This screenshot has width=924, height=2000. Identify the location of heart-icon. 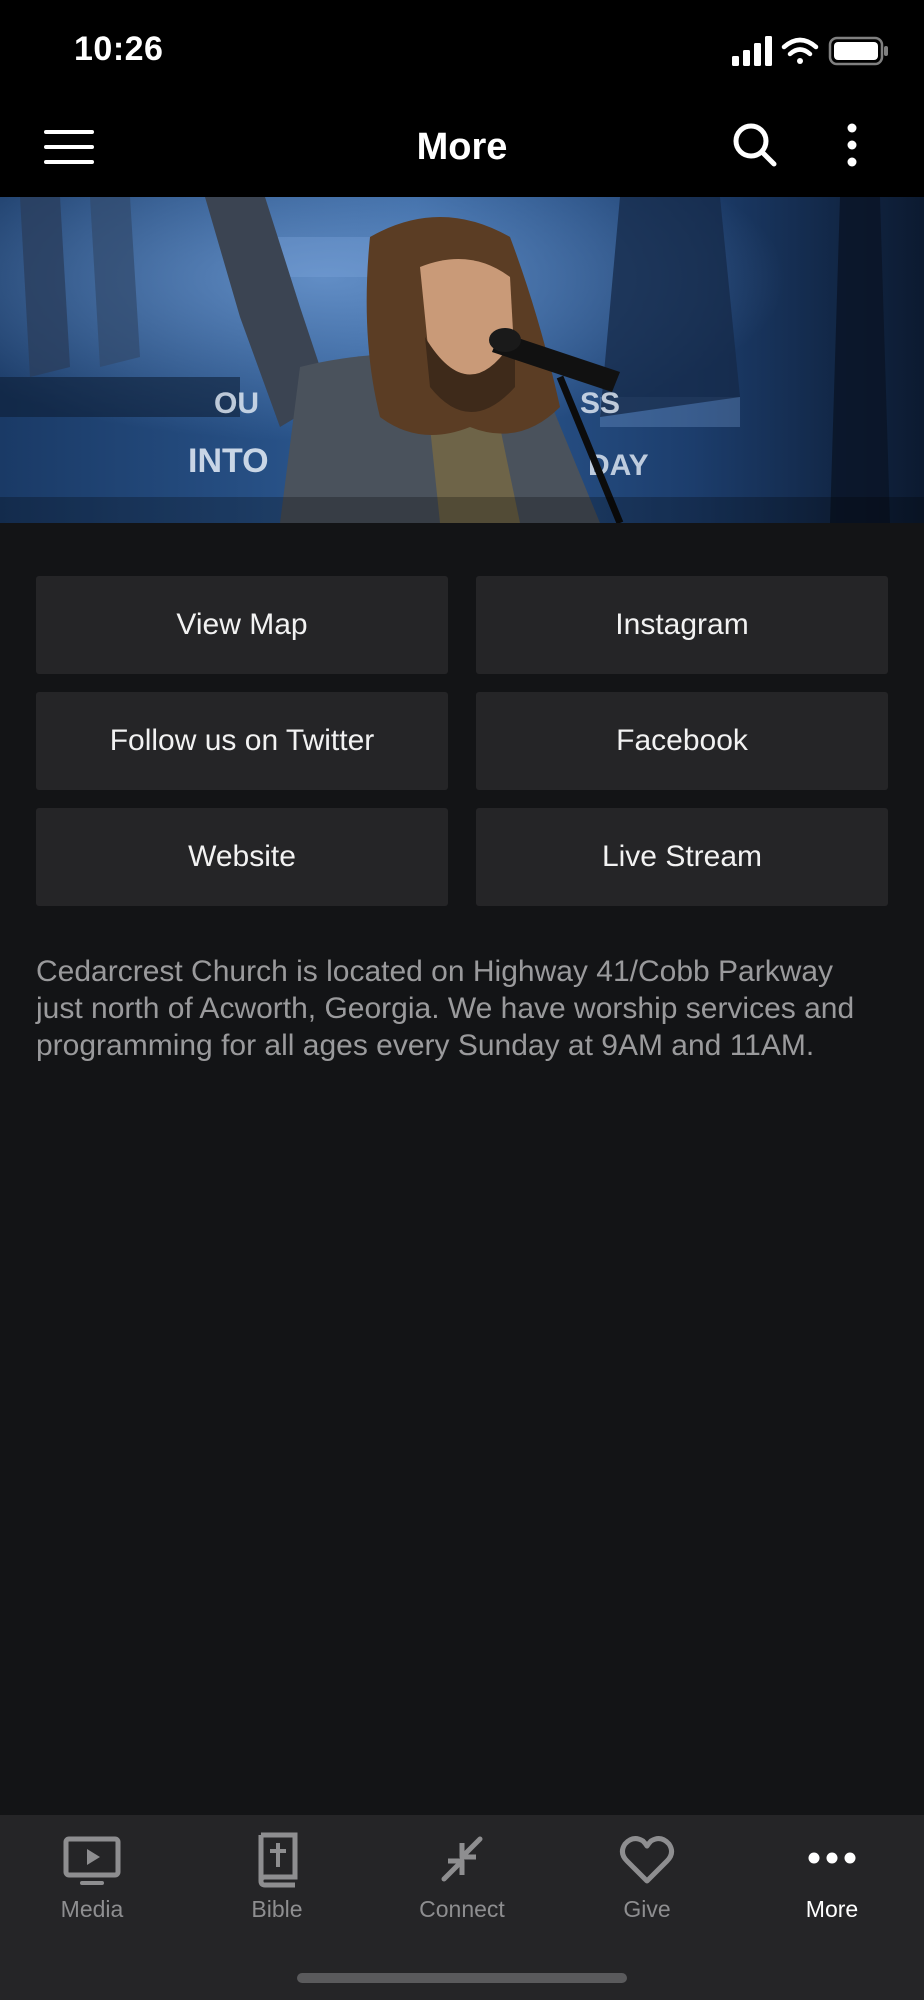
(647, 1860).